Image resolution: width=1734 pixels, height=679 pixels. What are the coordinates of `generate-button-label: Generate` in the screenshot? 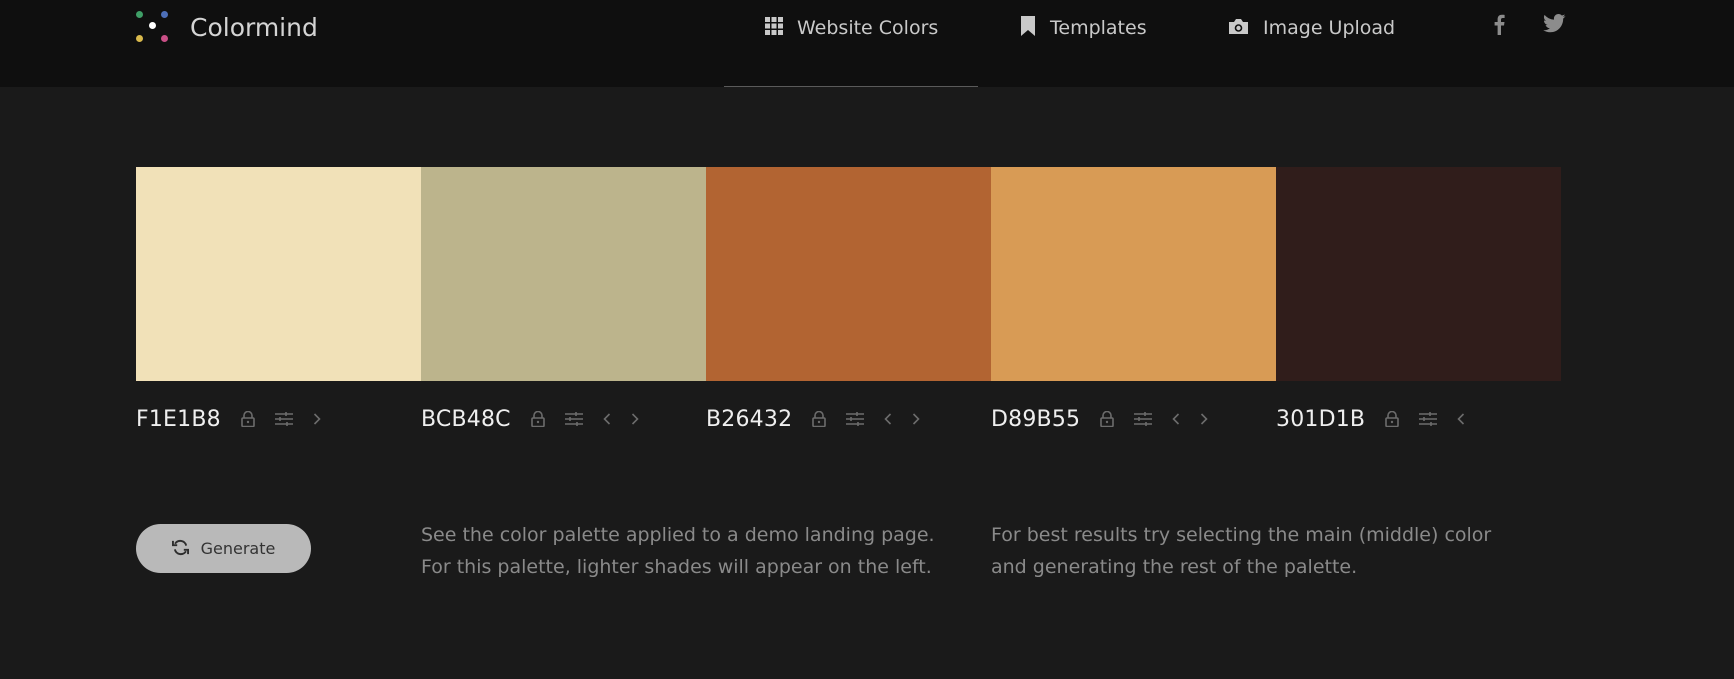 It's located at (238, 548).